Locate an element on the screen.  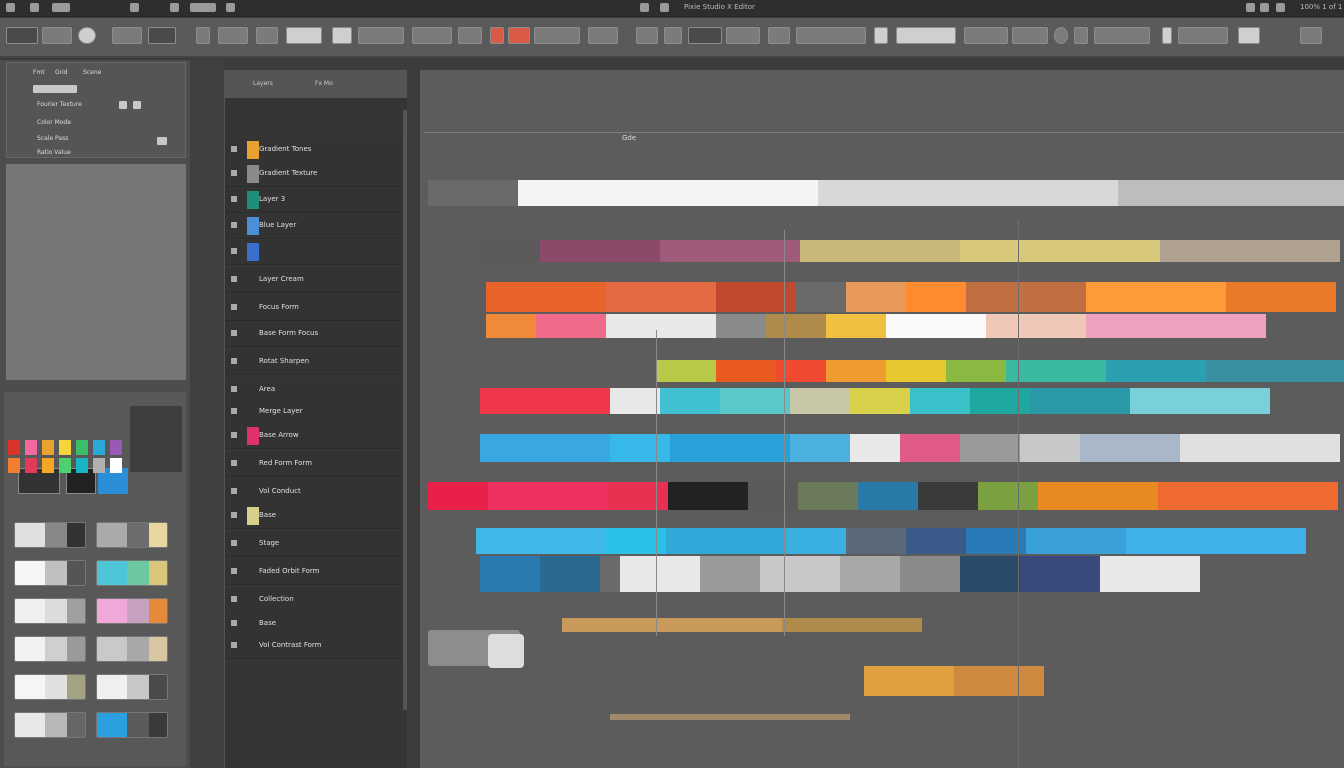
menu-icon is located at coordinates (10, 7).